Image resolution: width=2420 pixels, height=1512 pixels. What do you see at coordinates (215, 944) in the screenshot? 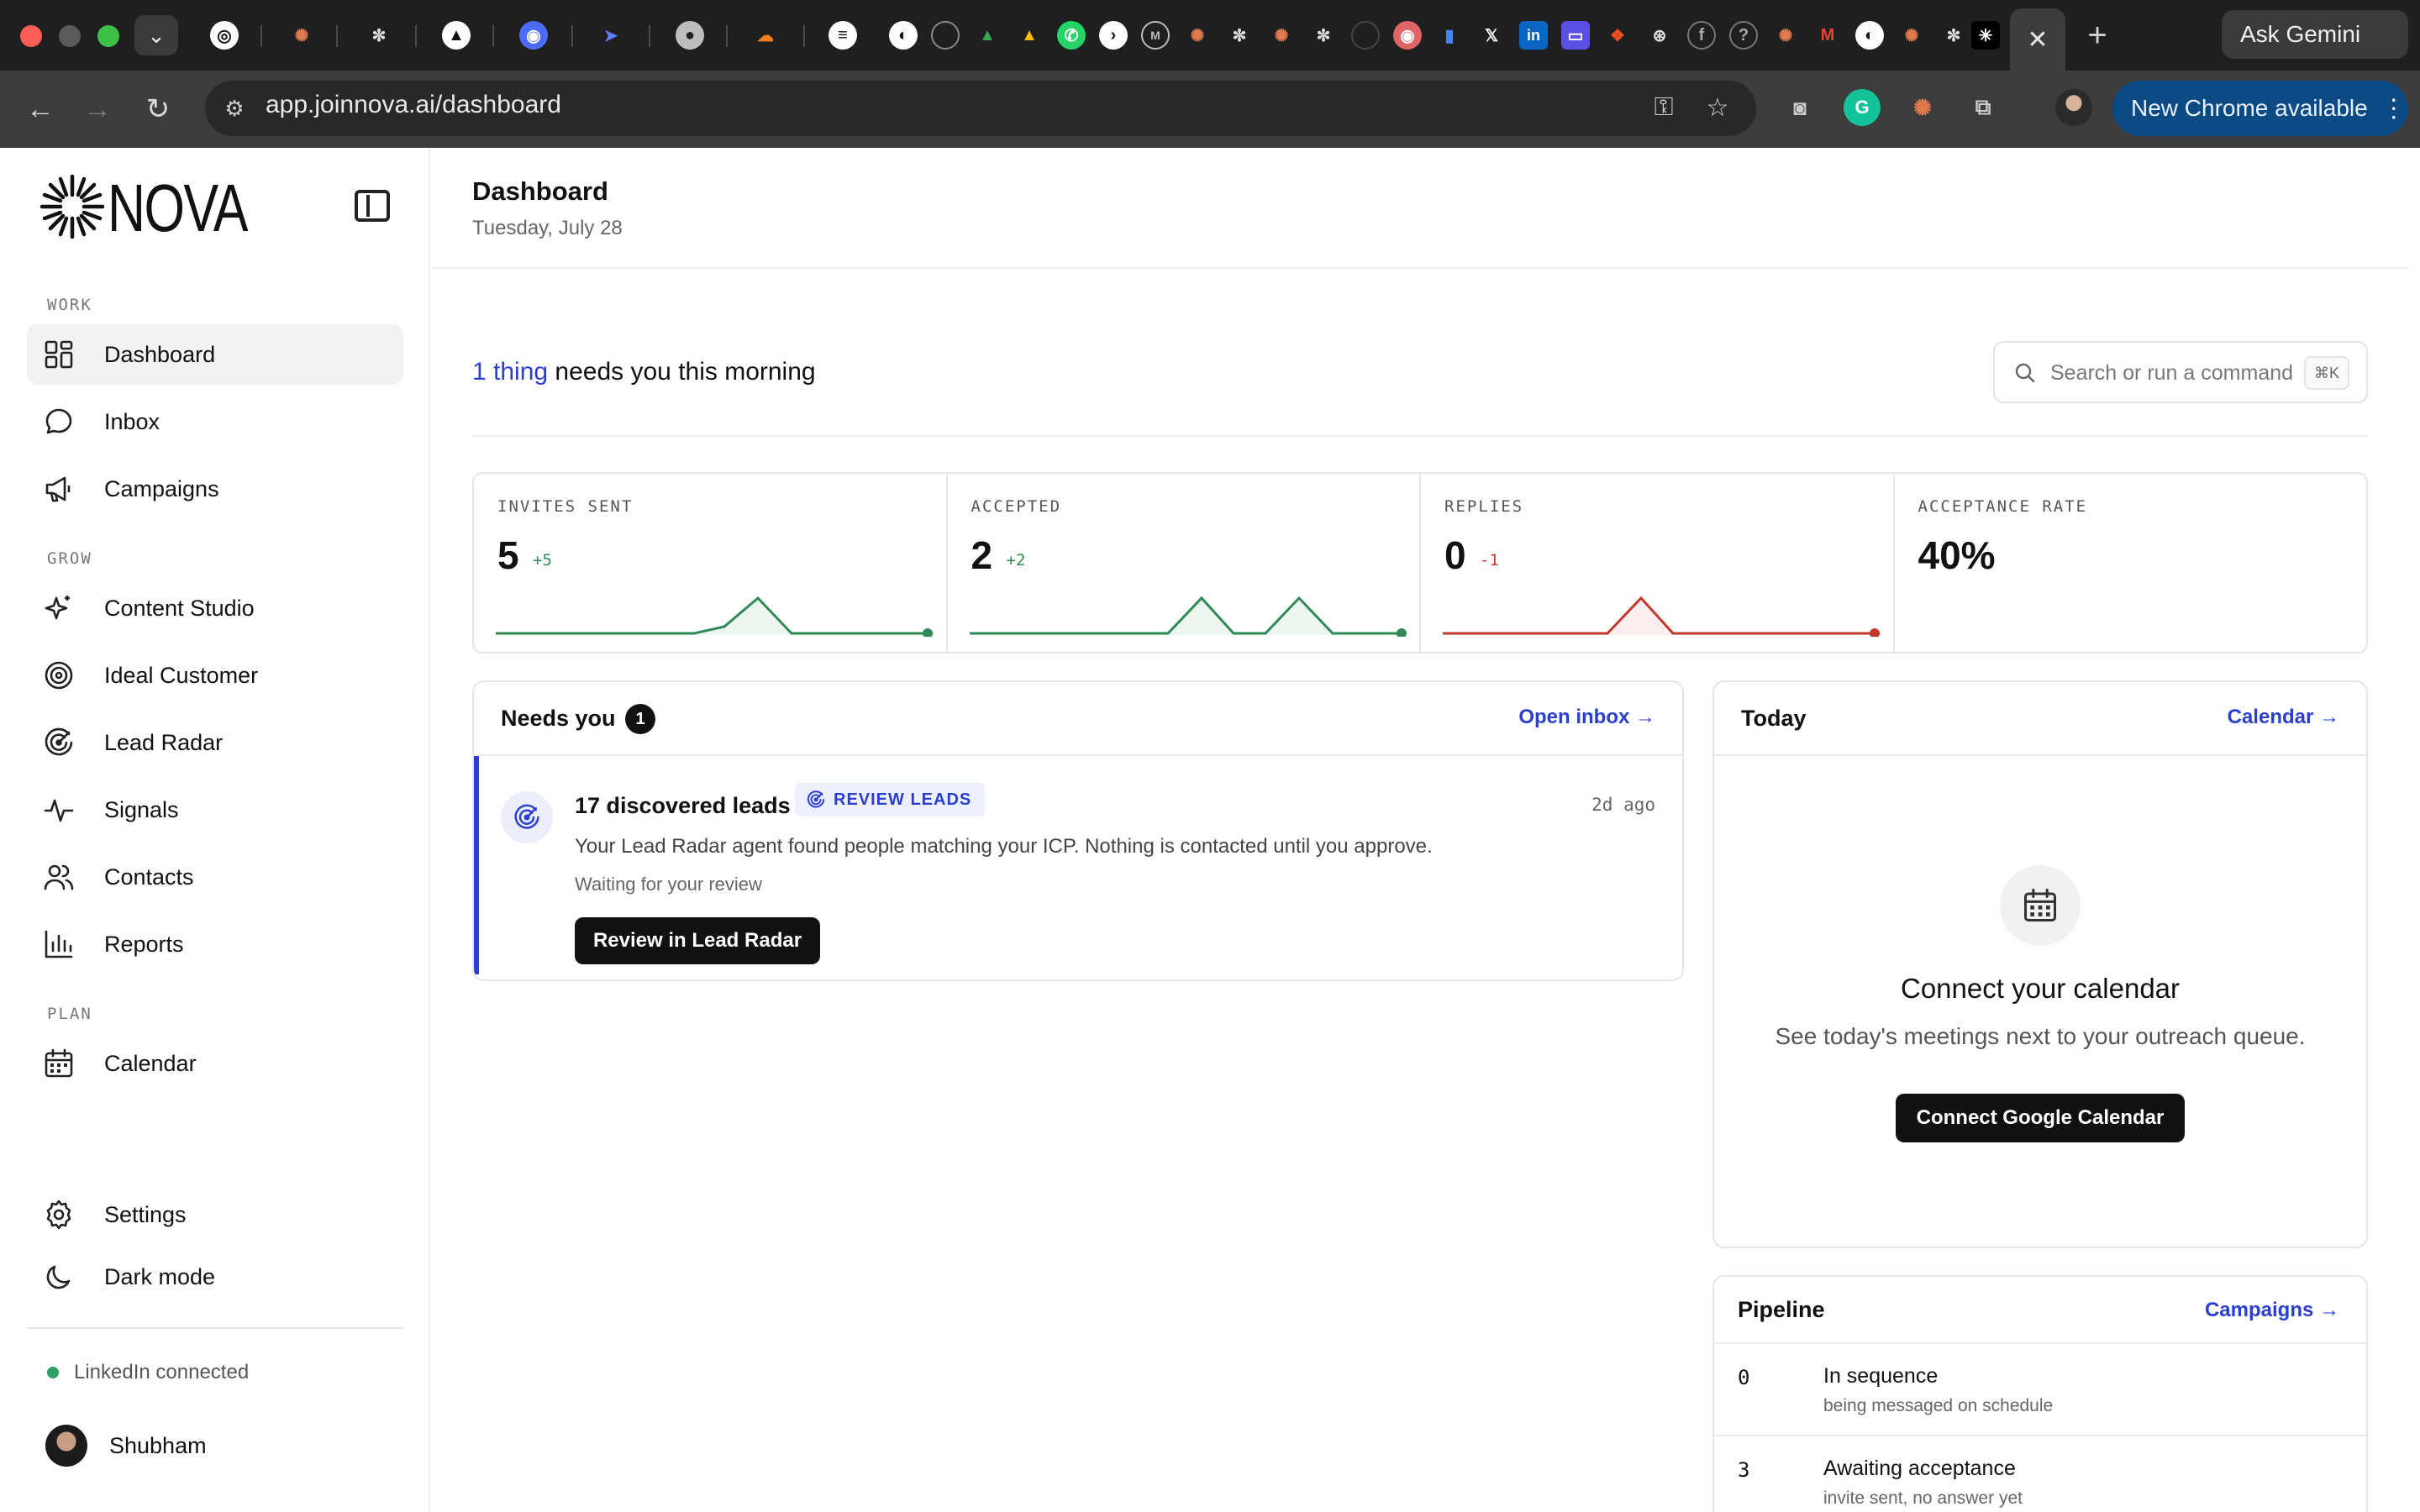
I see `sidebar-item-reports: Reports` at bounding box center [215, 944].